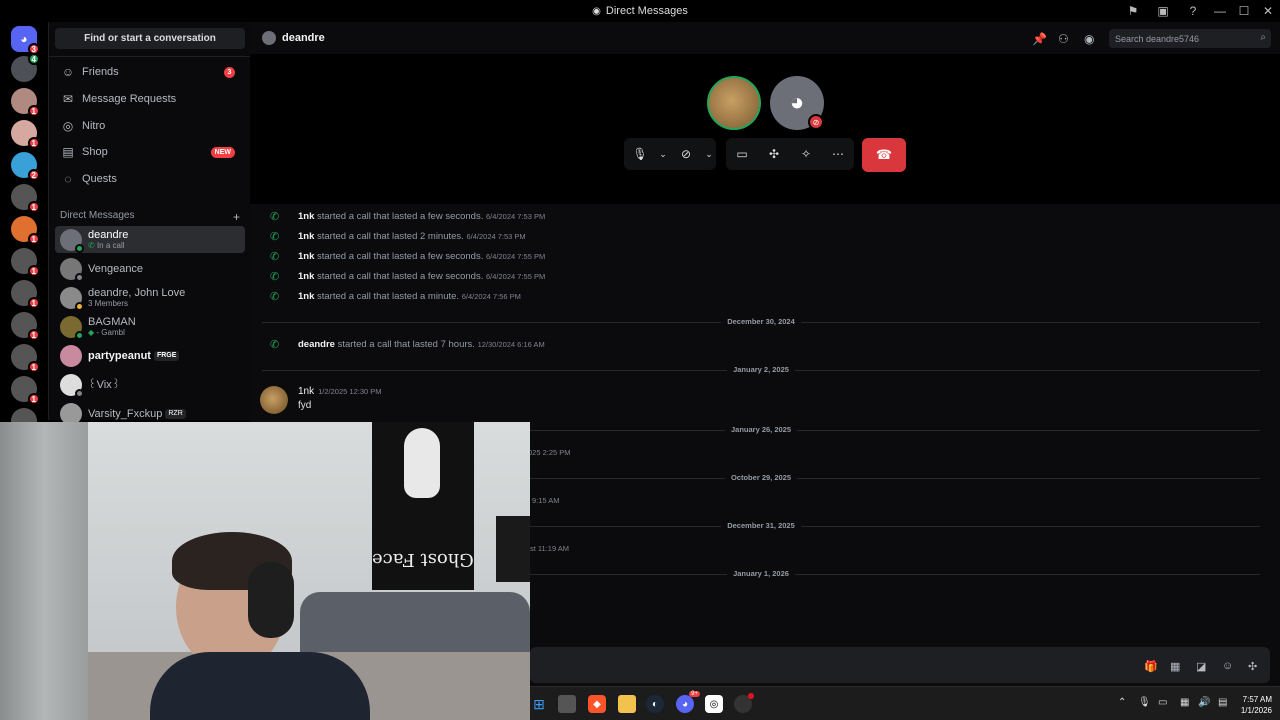  Describe the element at coordinates (686, 154) in the screenshot. I see `camera-off-icon: ⊘` at that location.